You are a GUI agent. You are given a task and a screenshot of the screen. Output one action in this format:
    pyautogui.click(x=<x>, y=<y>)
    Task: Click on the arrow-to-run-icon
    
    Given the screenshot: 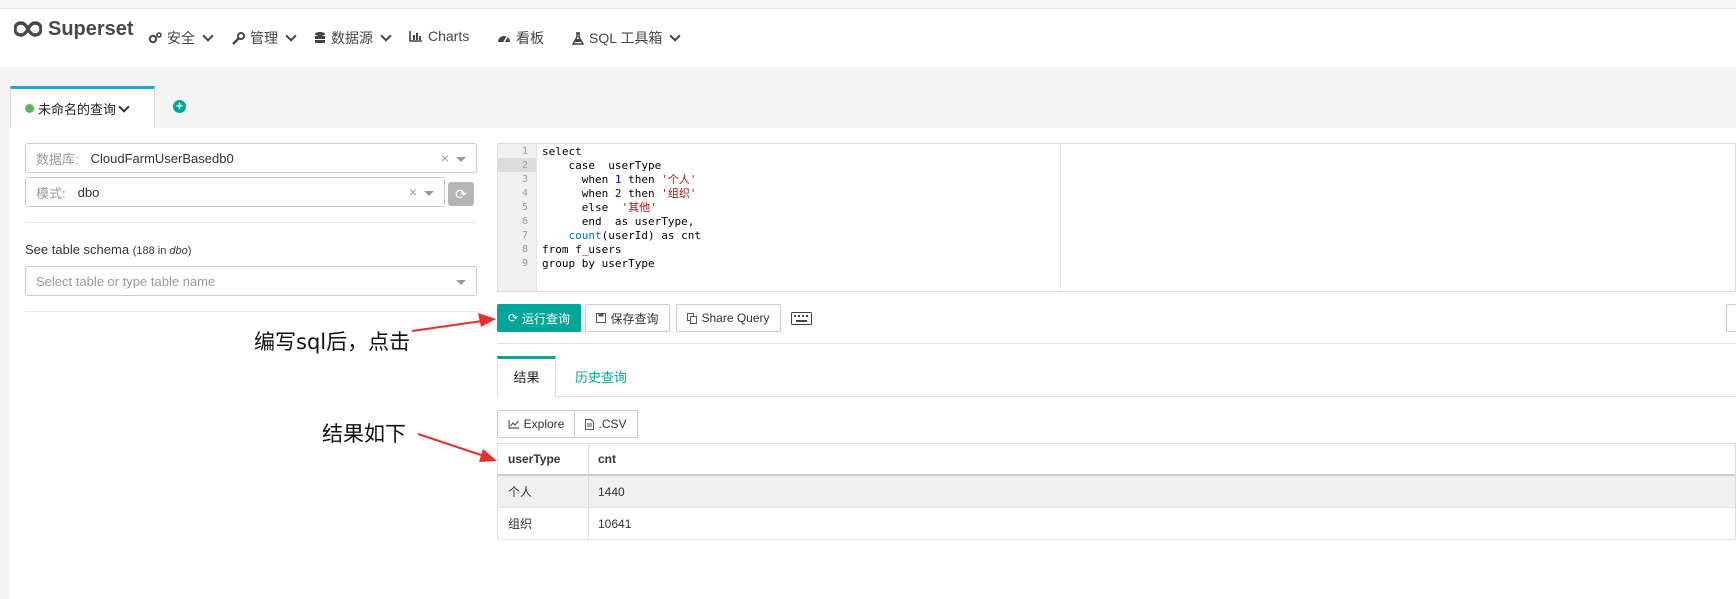 What is the action you would take?
    pyautogui.click(x=453, y=322)
    